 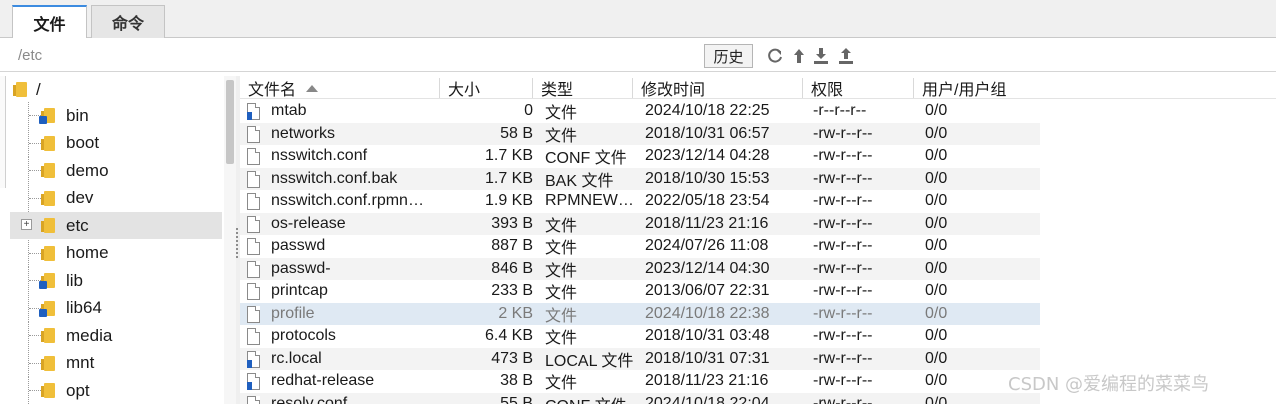 What do you see at coordinates (718, 88) in the screenshot?
I see `column-header-modified: 修改时间` at bounding box center [718, 88].